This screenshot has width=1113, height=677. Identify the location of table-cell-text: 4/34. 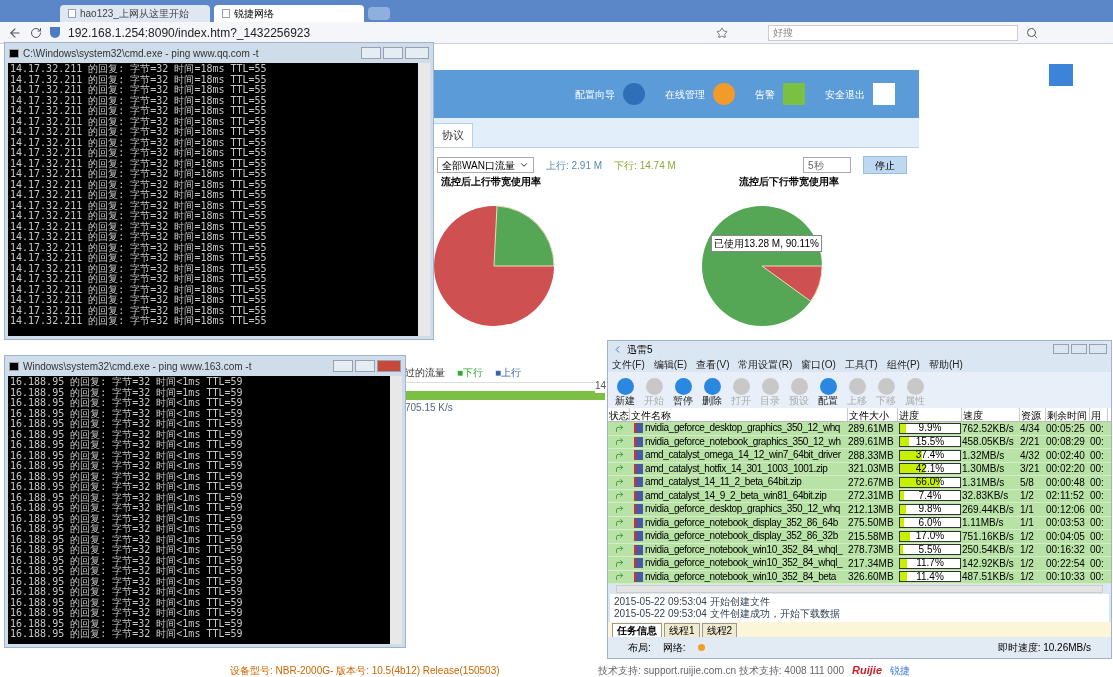
(1030, 428).